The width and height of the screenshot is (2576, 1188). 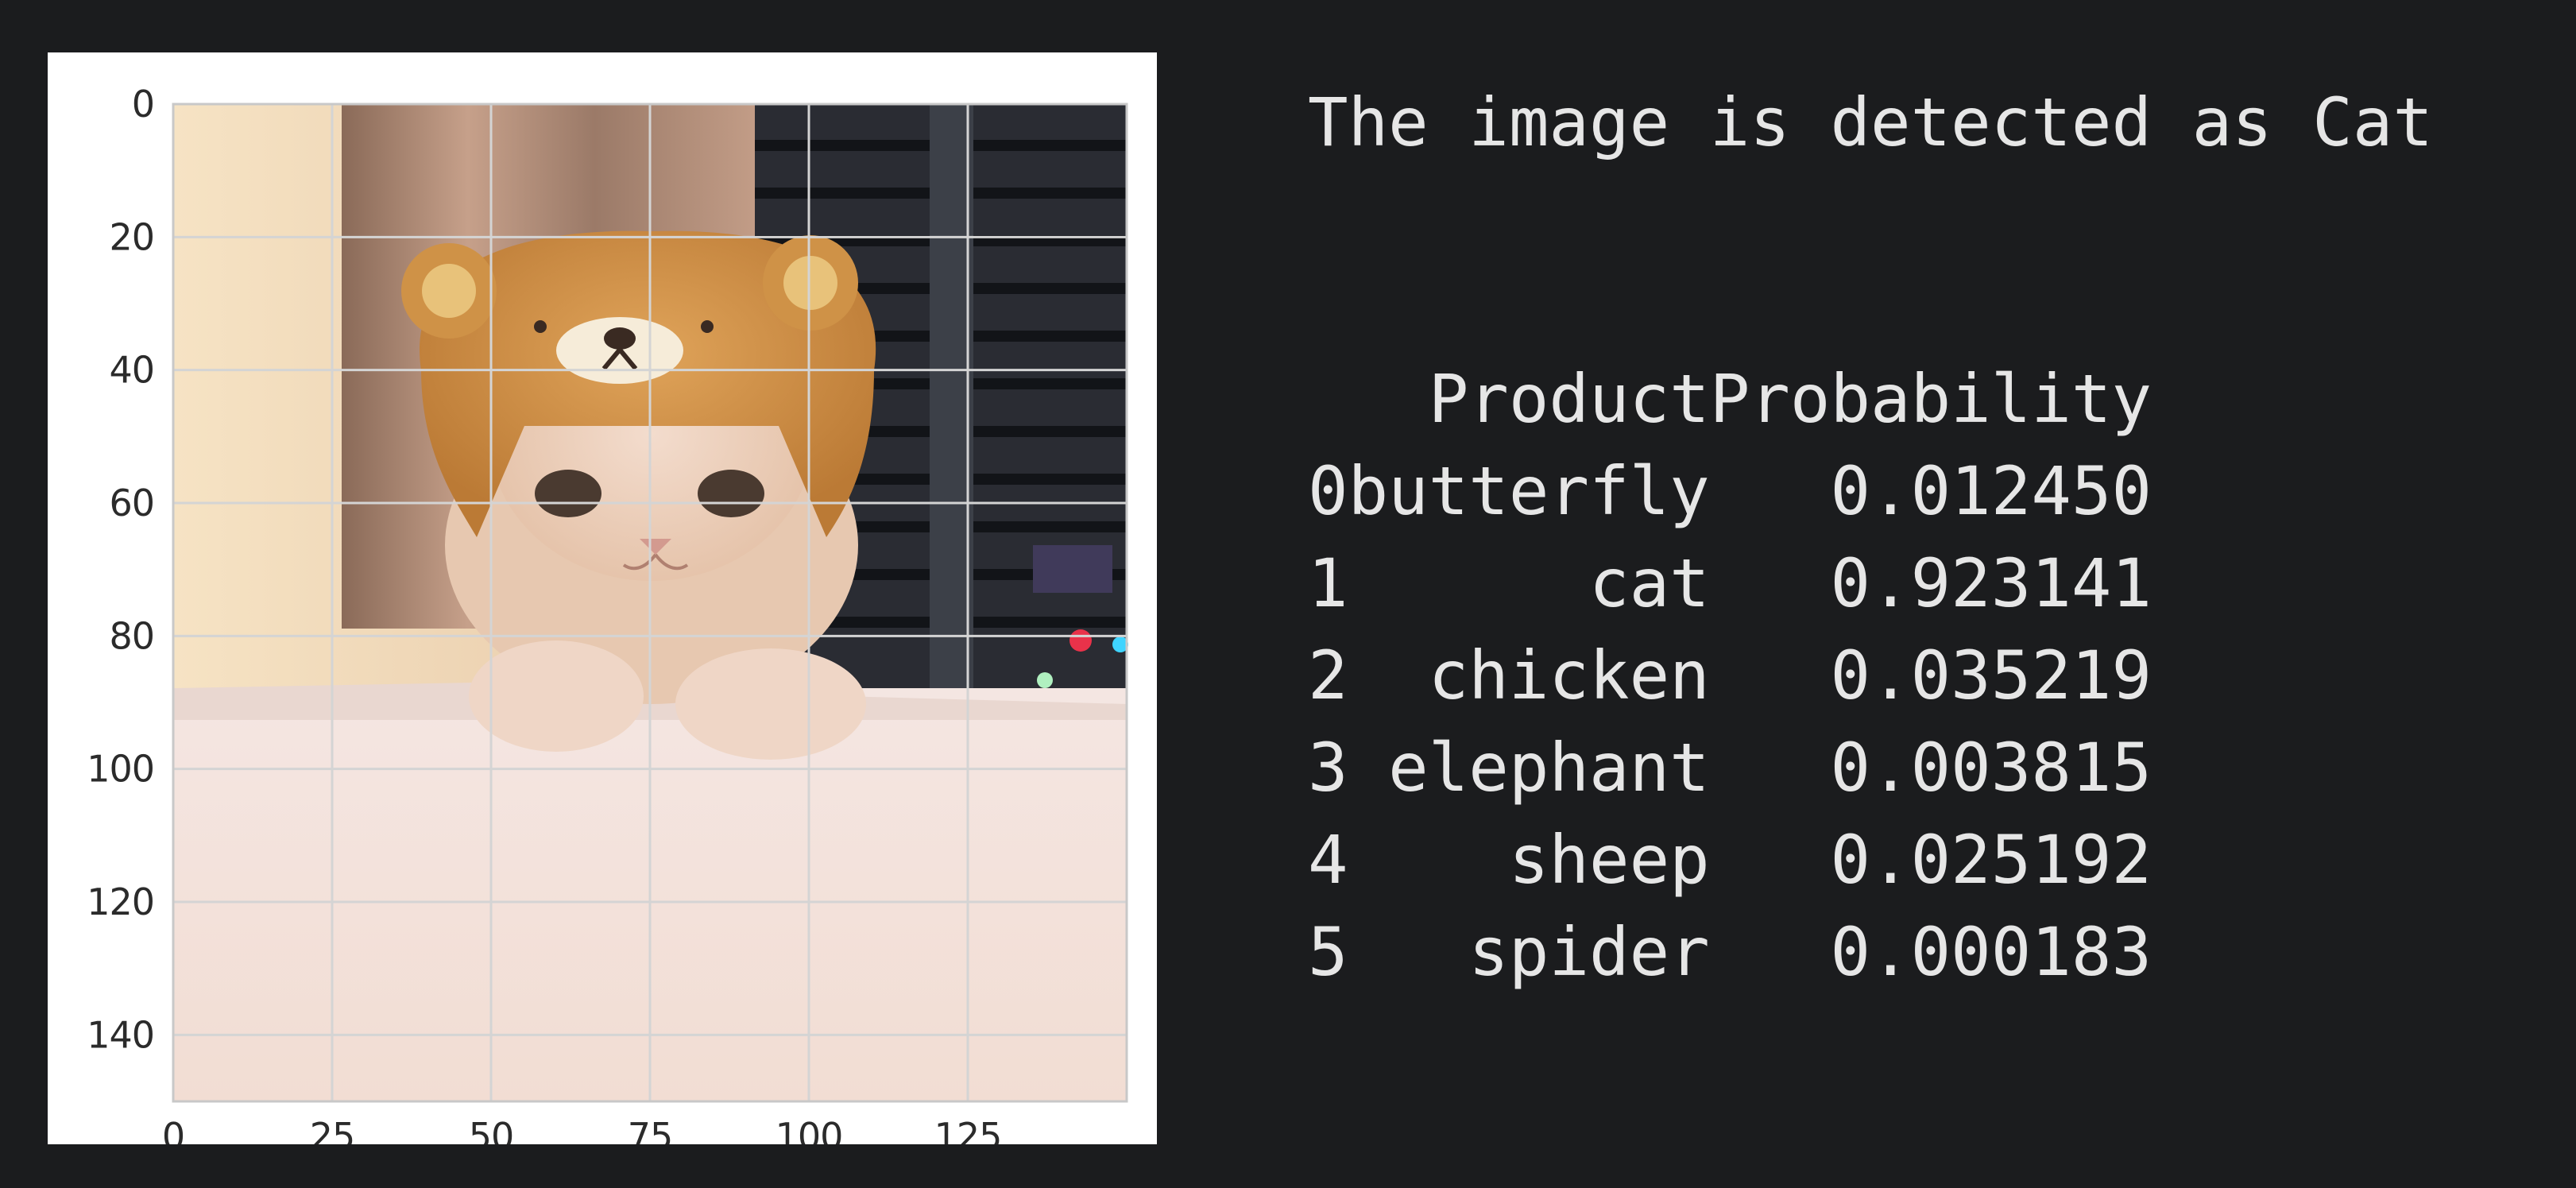 What do you see at coordinates (332, 1129) in the screenshot?
I see `x-tick-label: 25` at bounding box center [332, 1129].